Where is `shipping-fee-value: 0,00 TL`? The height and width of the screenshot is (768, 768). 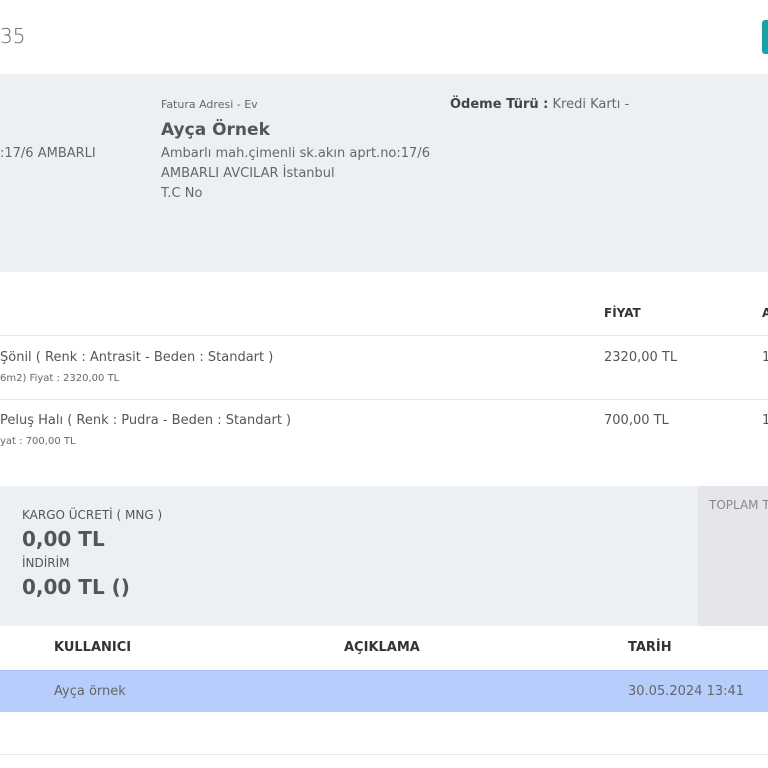
shipping-fee-value: 0,00 TL is located at coordinates (63, 539).